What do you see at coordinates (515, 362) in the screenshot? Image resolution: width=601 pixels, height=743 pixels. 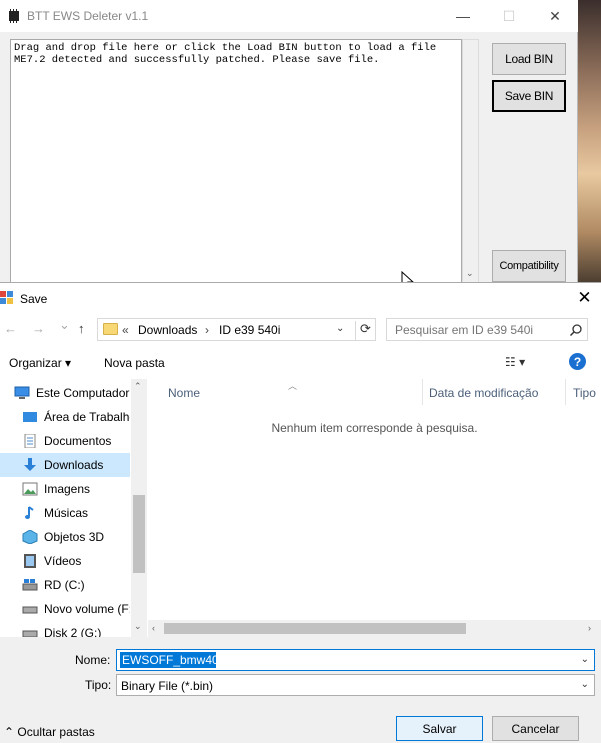 I see `view-options-icon: ☷ ▾` at bounding box center [515, 362].